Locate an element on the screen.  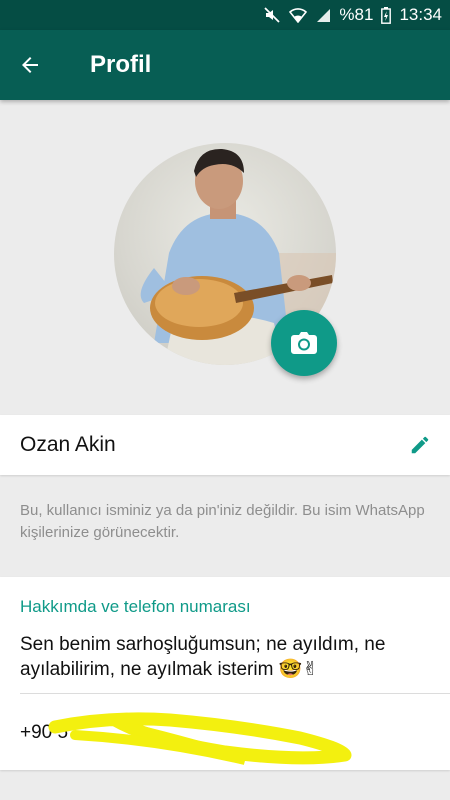
arrow-back-icon is located at coordinates (30, 65).